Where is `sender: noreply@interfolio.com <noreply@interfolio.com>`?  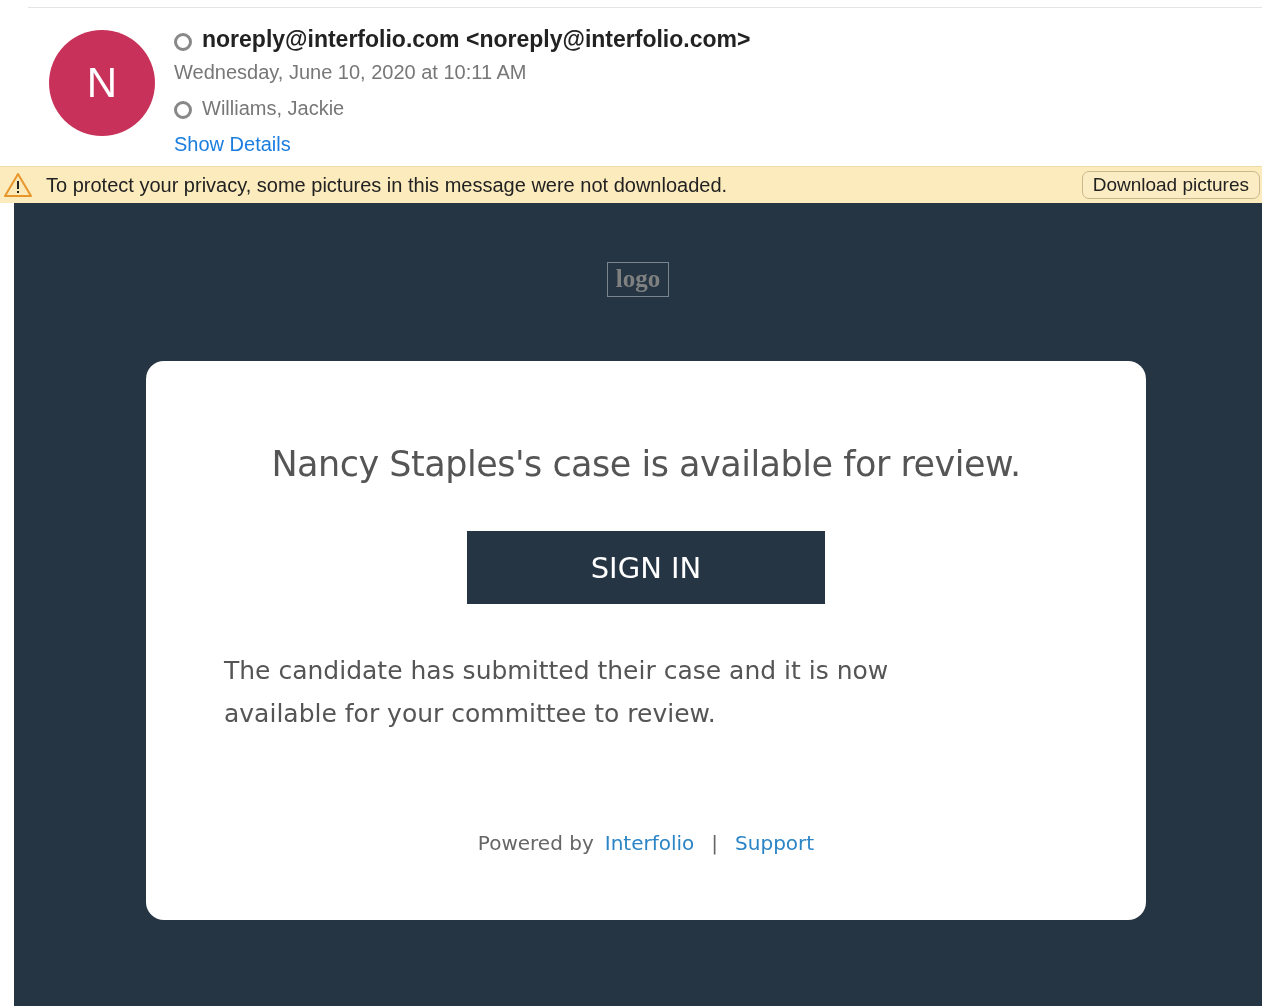 sender: noreply@interfolio.com <noreply@interfolio.com> is located at coordinates (476, 39).